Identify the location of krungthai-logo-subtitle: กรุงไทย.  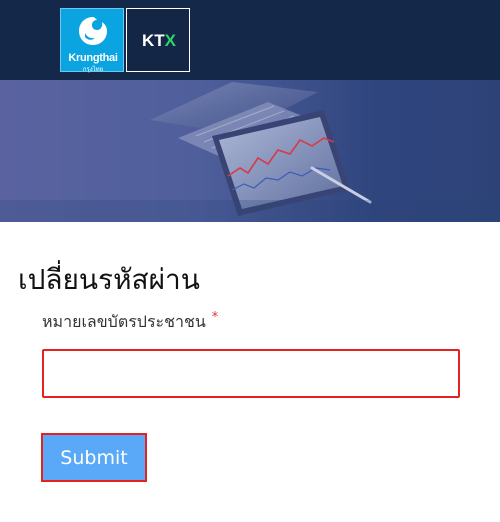
(93, 69).